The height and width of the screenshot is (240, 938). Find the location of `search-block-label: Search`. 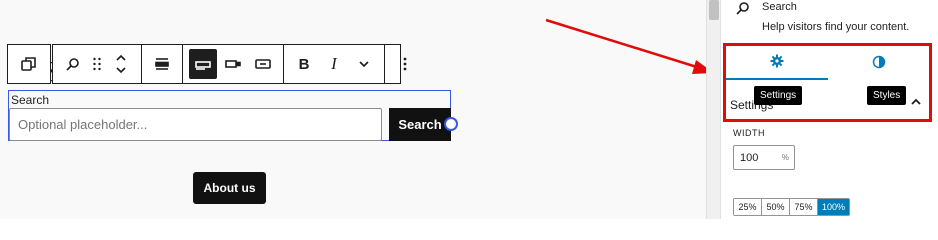

search-block-label: Search is located at coordinates (30, 100).